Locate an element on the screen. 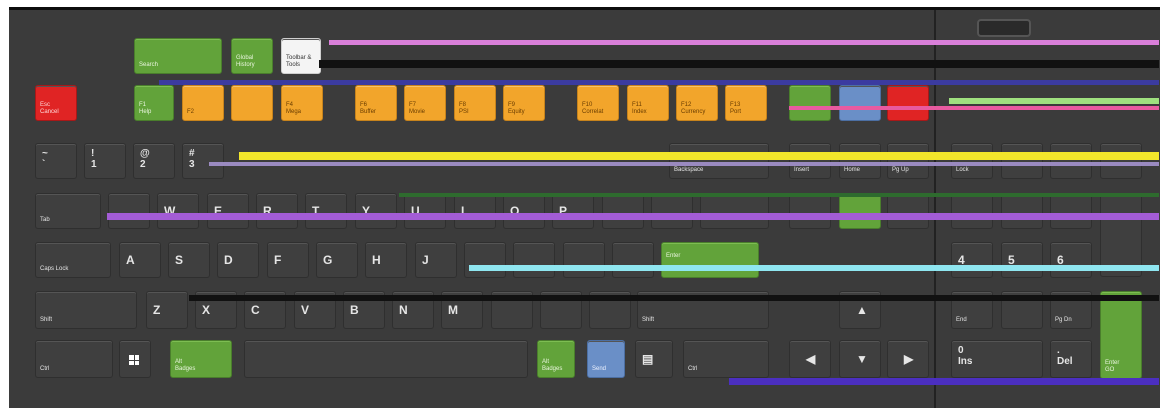 The image size is (1160, 408). key-i: I is located at coordinates (475, 211).